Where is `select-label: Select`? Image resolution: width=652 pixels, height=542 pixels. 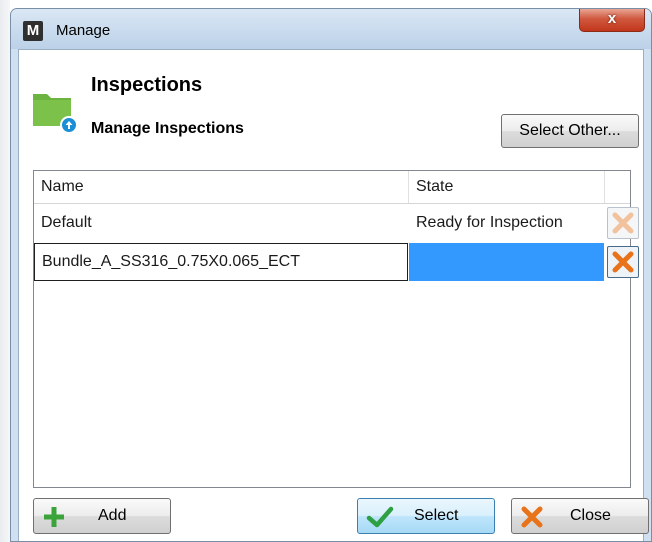 select-label: Select is located at coordinates (436, 515).